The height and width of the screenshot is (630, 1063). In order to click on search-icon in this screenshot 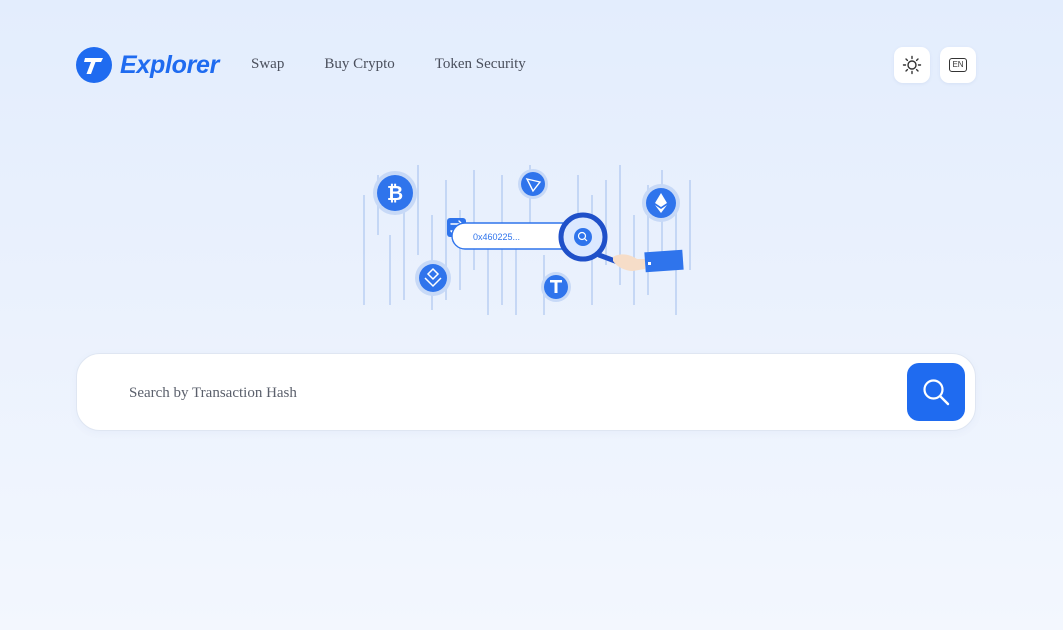, I will do `click(936, 392)`.